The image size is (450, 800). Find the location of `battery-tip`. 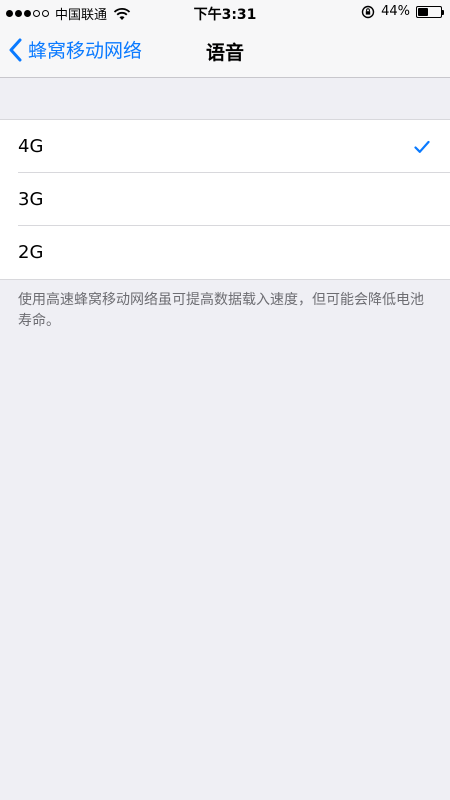

battery-tip is located at coordinates (443, 12).